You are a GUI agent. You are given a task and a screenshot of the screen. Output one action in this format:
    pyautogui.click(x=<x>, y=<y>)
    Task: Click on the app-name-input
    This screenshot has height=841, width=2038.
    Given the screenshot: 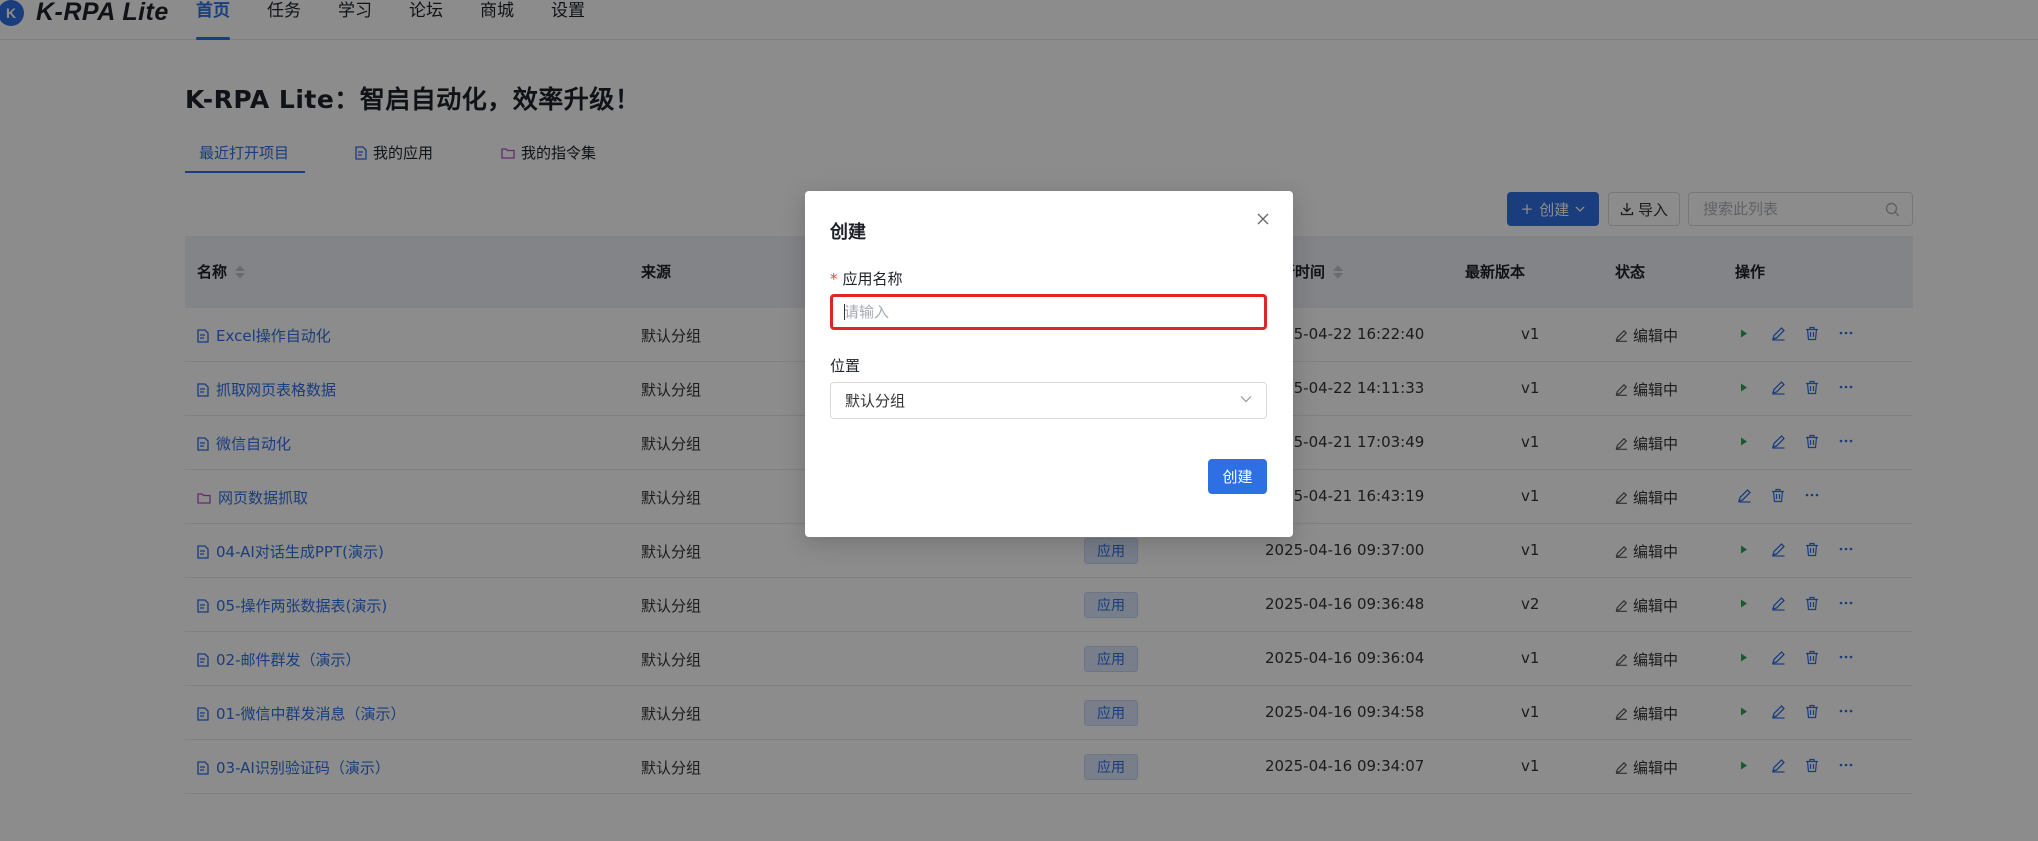 What is the action you would take?
    pyautogui.click(x=1048, y=312)
    